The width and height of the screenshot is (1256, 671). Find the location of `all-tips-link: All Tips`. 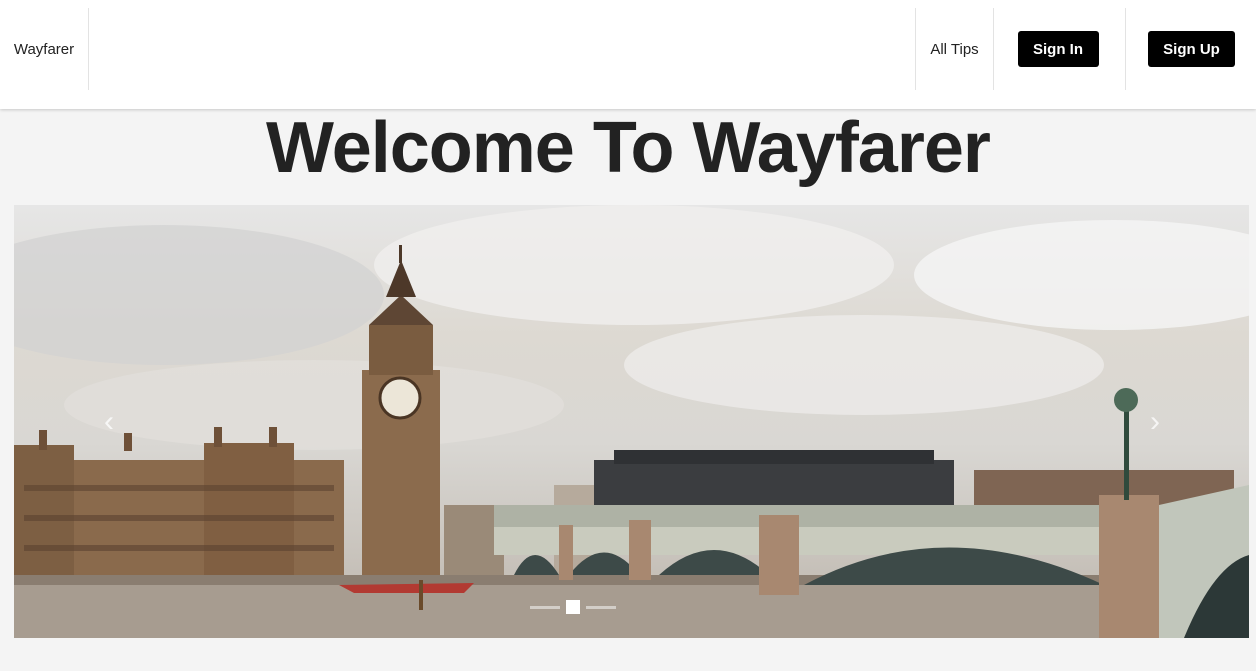

all-tips-link: All Tips is located at coordinates (954, 49).